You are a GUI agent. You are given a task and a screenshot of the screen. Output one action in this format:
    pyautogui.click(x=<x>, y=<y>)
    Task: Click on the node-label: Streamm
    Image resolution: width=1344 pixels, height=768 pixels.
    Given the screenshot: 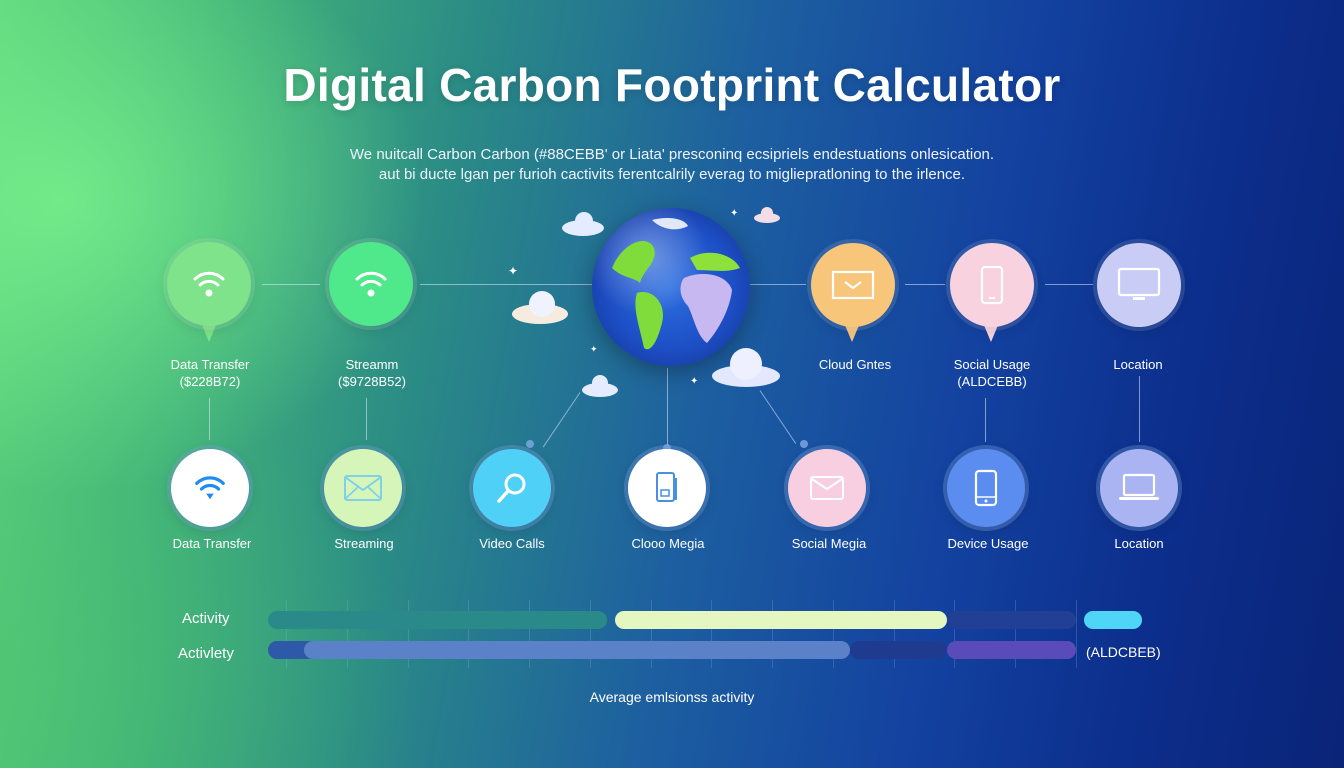 What is the action you would take?
    pyautogui.click(x=372, y=364)
    